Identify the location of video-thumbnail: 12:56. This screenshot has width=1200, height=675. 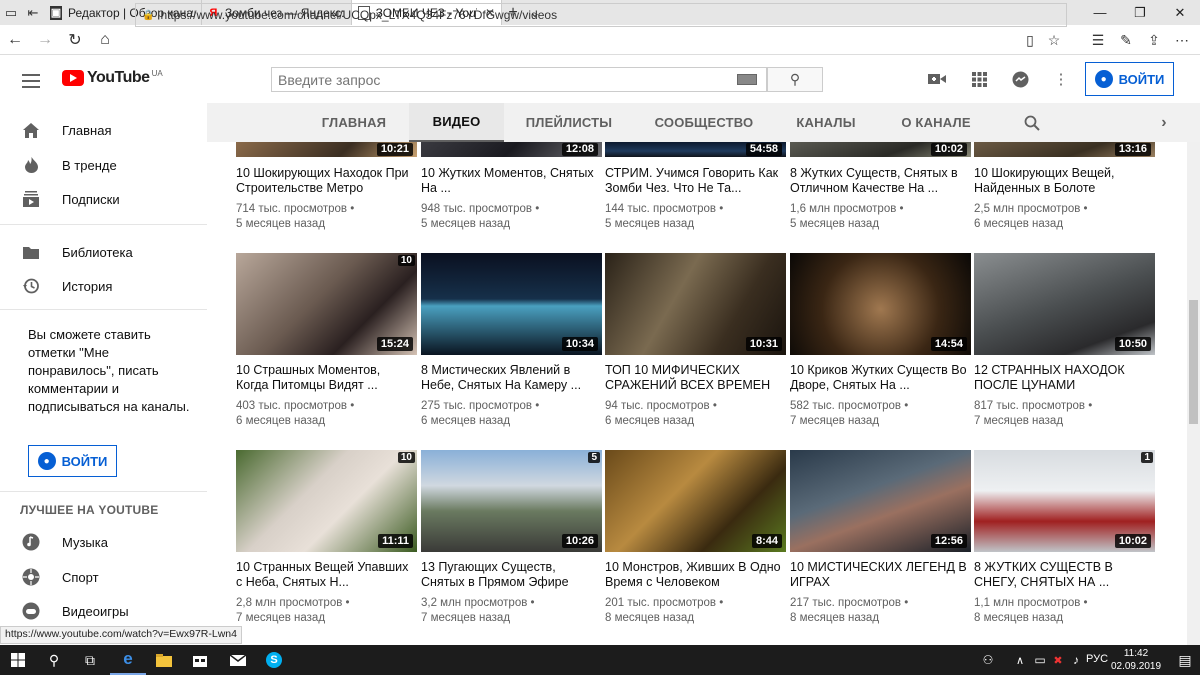
(880, 501).